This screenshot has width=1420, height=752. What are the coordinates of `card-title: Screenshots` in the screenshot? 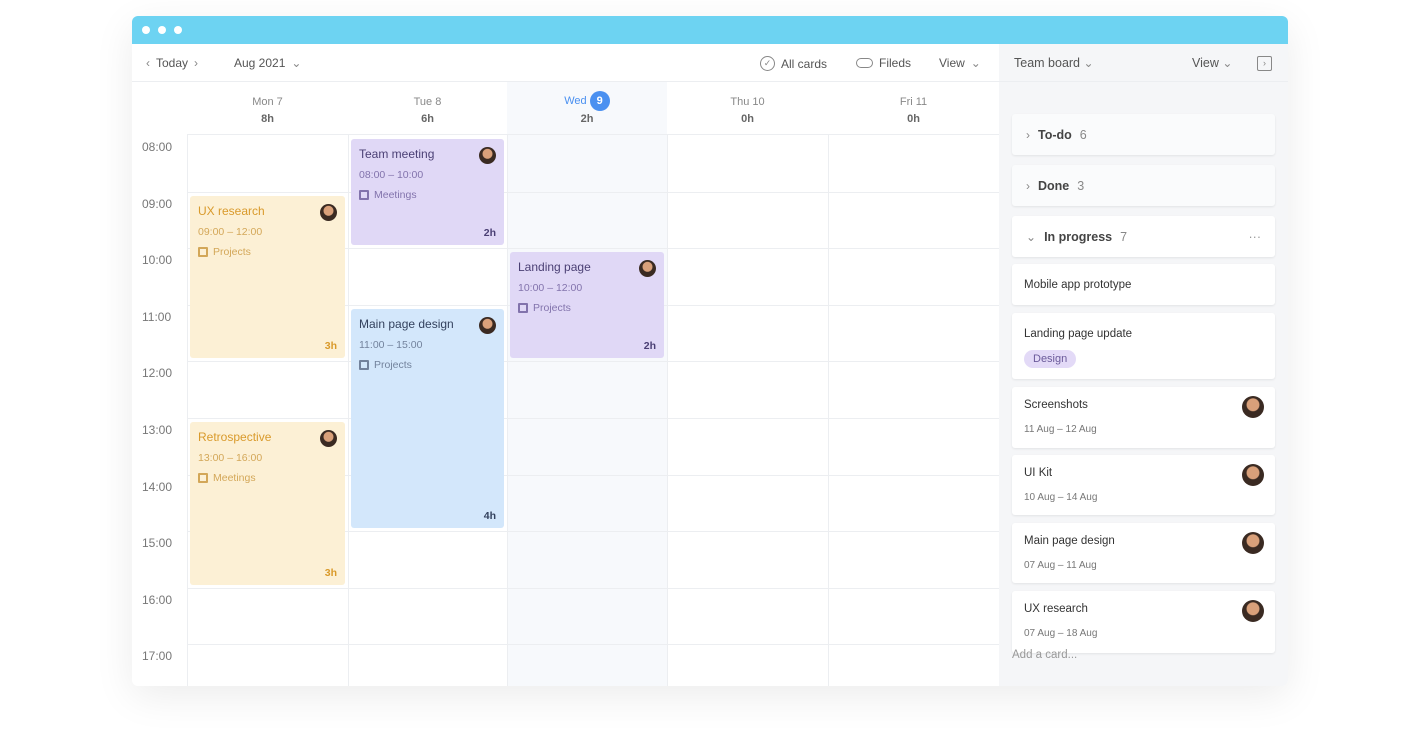 It's located at (1056, 405).